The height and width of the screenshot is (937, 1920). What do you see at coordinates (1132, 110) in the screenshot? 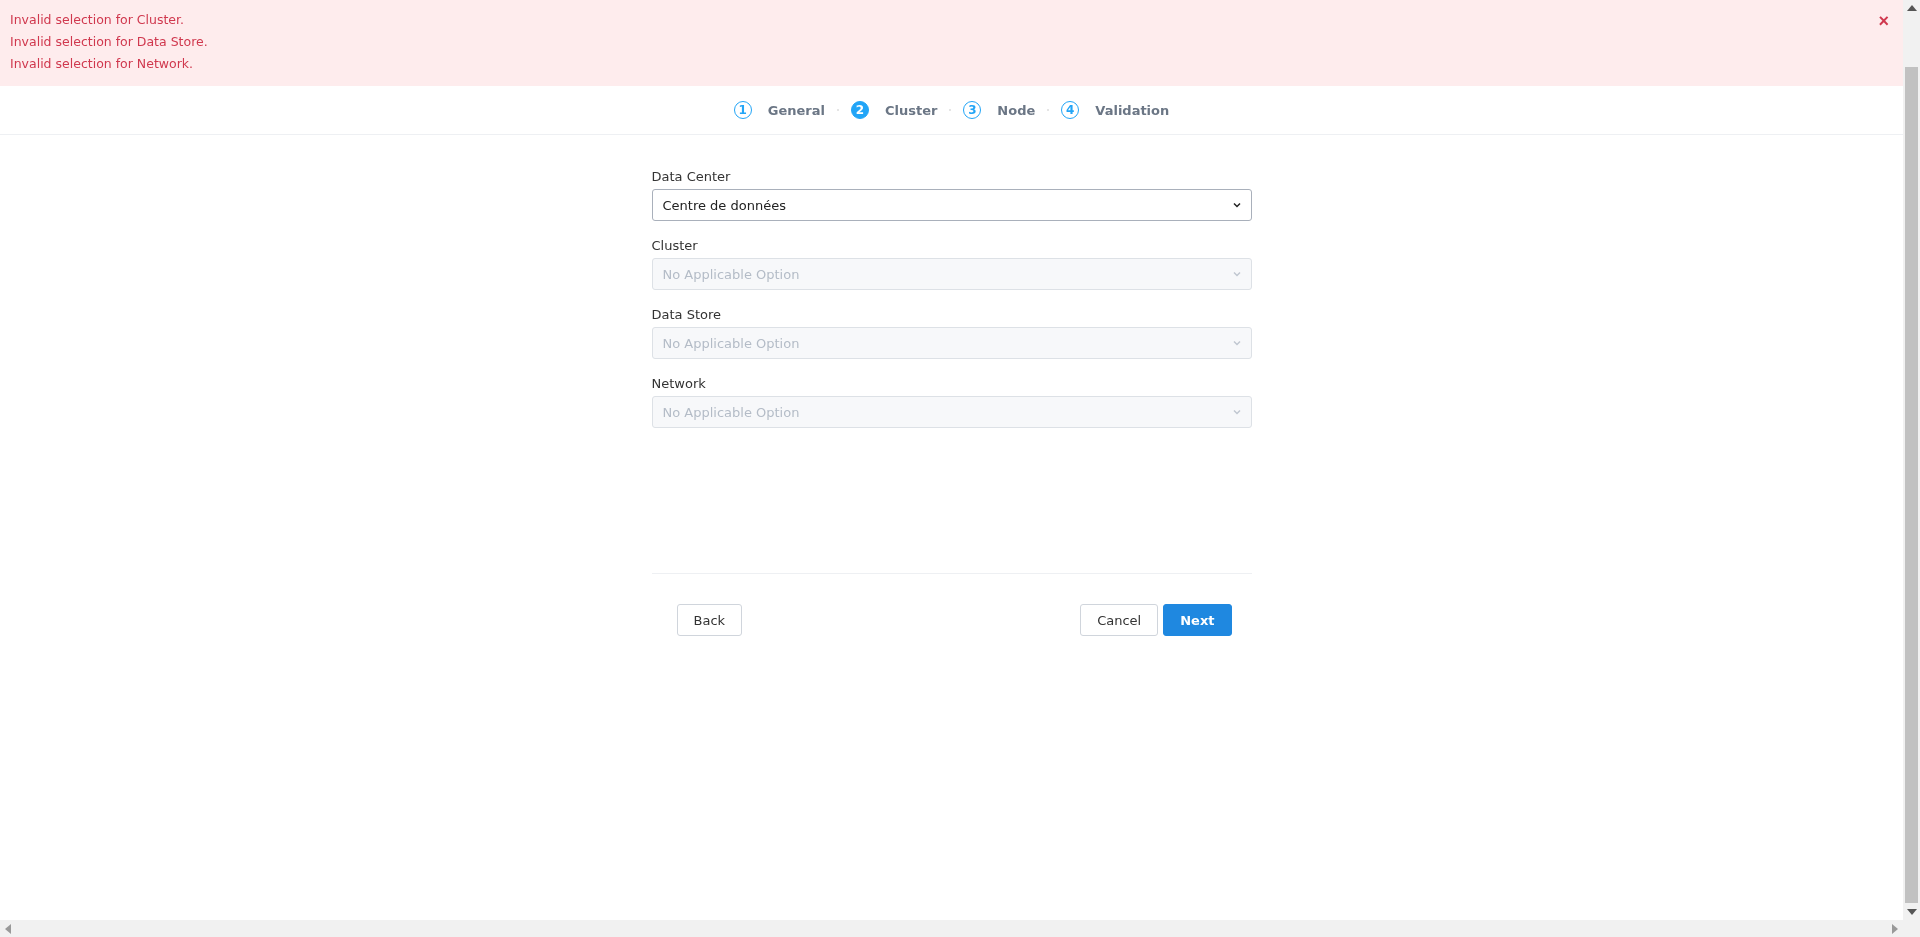
I see `step-label: Validation` at bounding box center [1132, 110].